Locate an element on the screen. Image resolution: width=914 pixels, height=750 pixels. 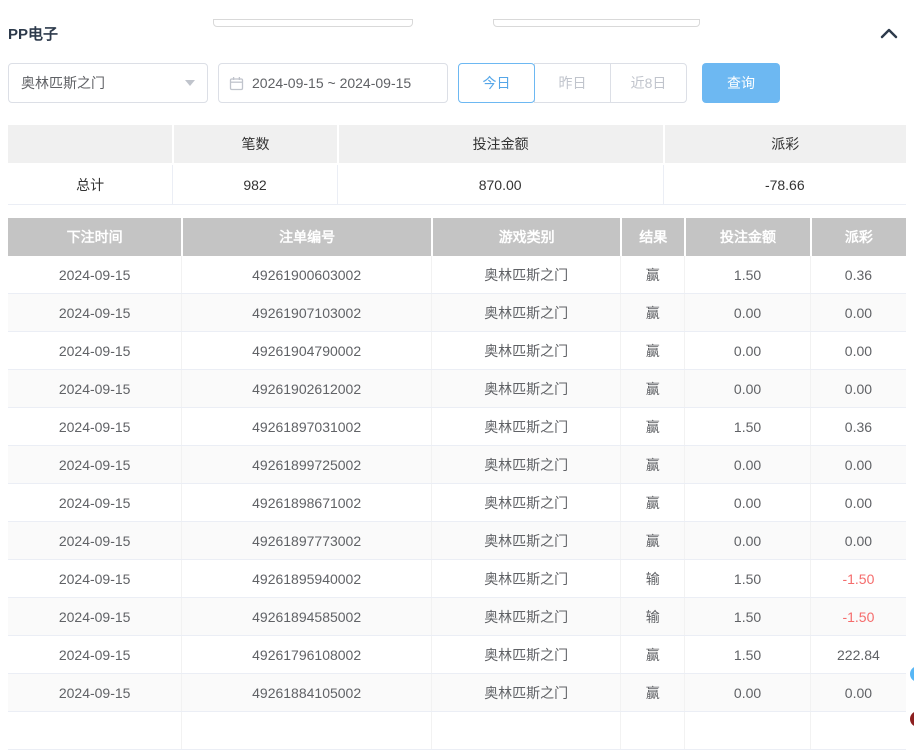
summary-header-empty is located at coordinates (90, 144).